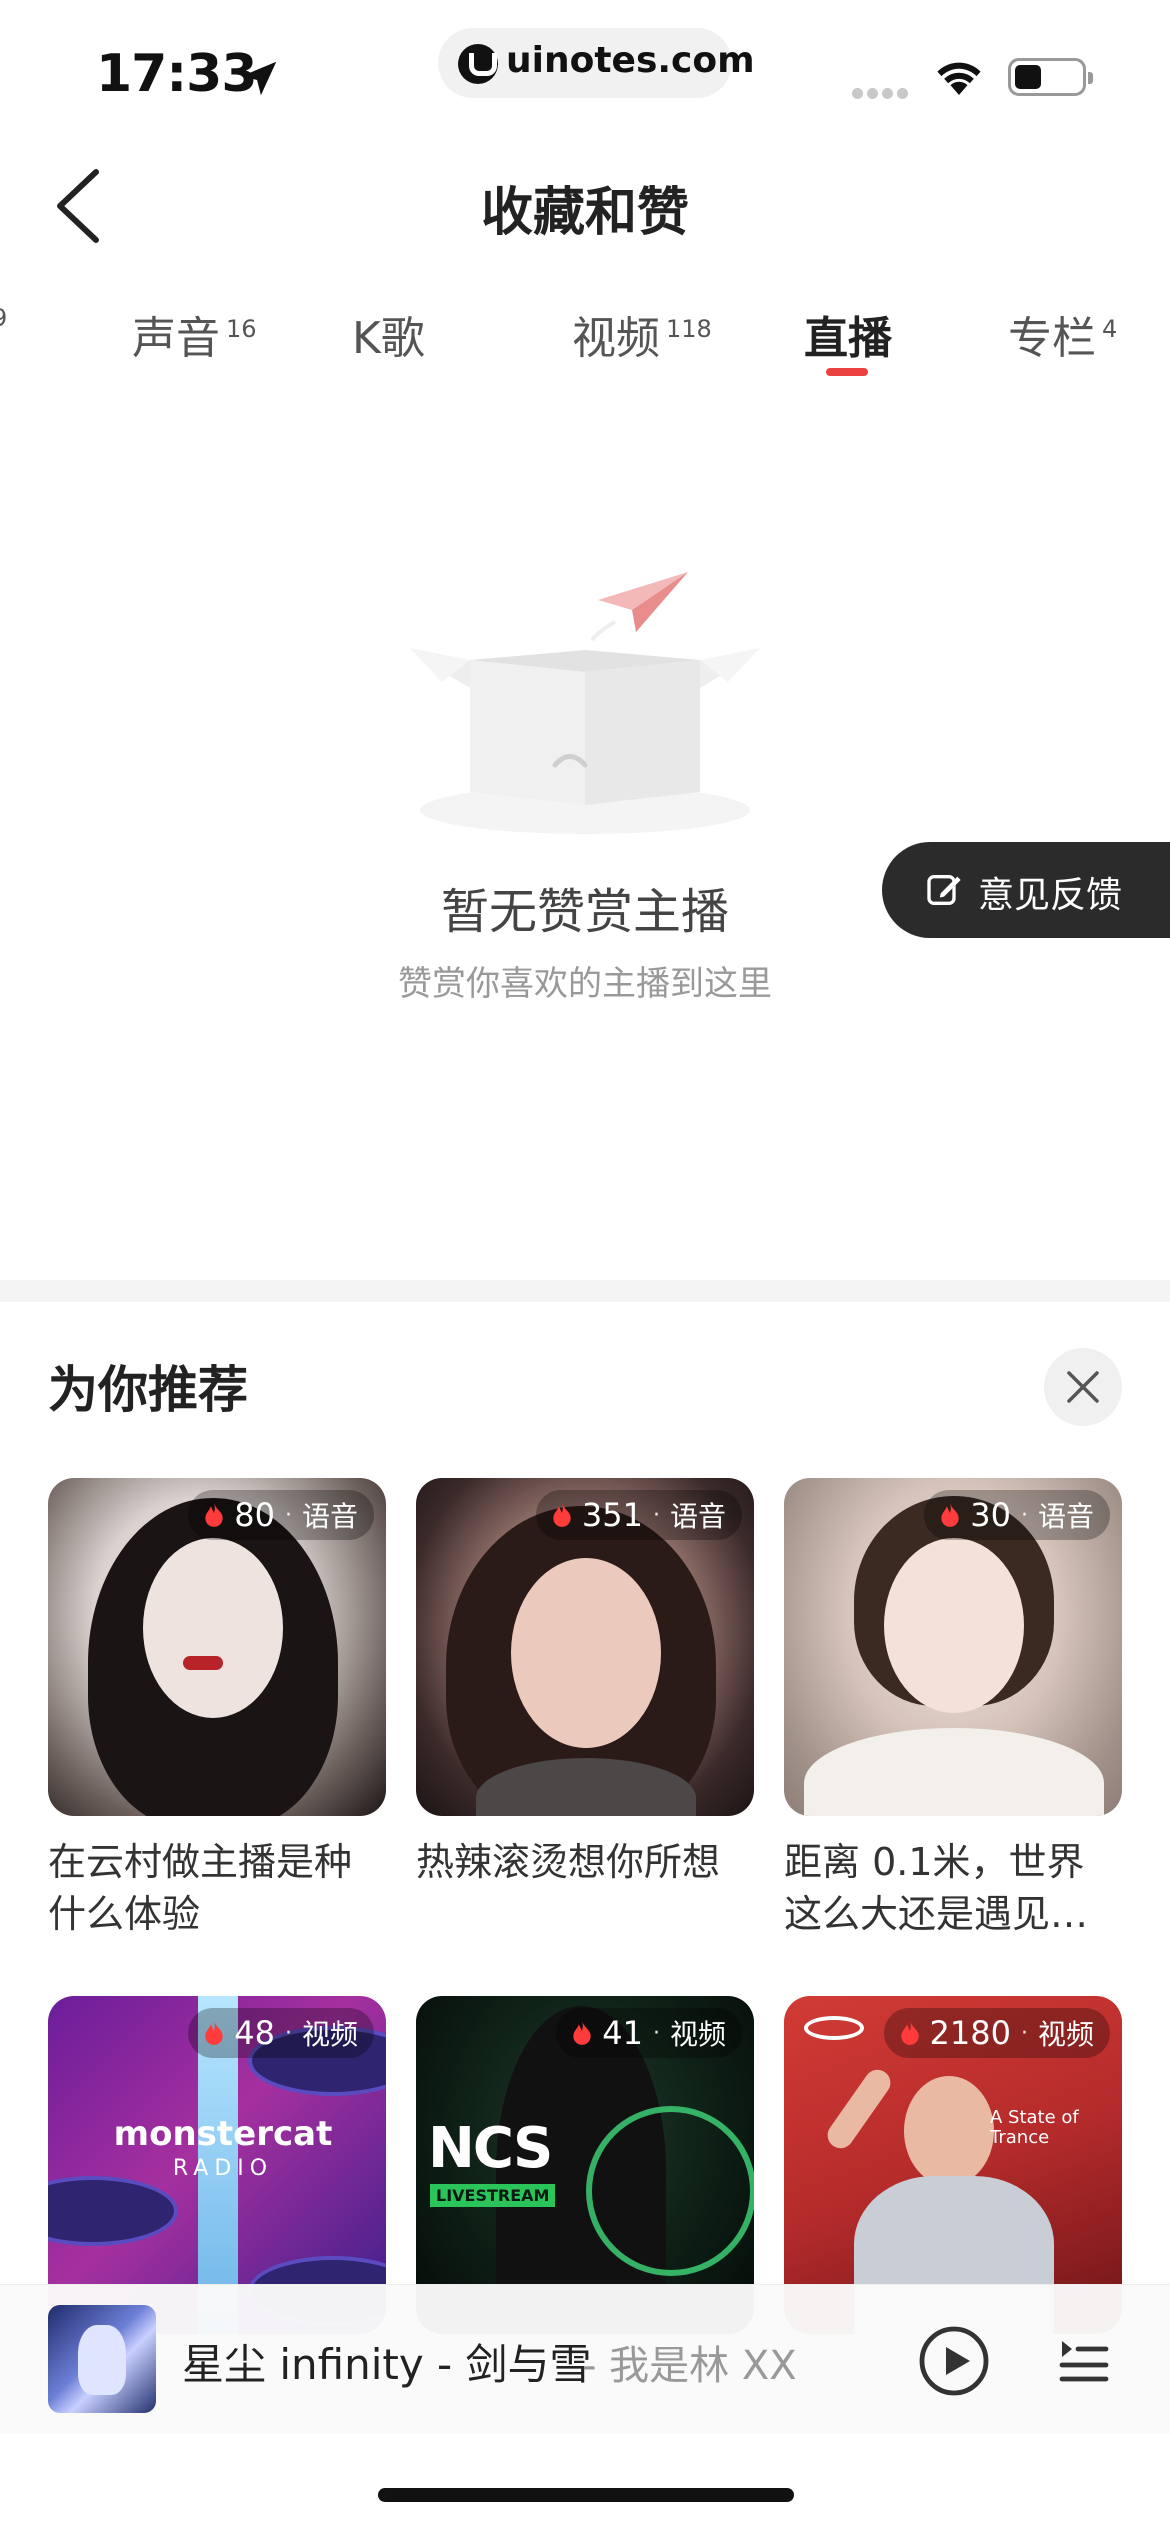 Image resolution: width=1170 pixels, height=2532 pixels. What do you see at coordinates (1050, 77) in the screenshot?
I see `battery-icon` at bounding box center [1050, 77].